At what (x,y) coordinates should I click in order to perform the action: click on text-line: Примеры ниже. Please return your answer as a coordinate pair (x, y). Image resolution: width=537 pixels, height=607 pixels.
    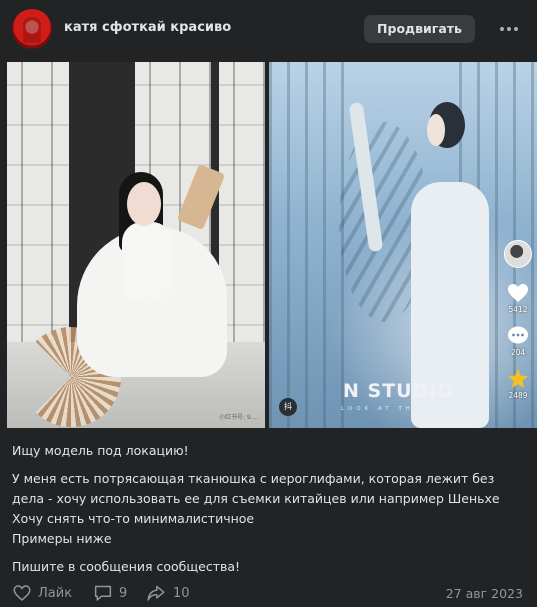
    Looking at the image, I should click on (62, 538).